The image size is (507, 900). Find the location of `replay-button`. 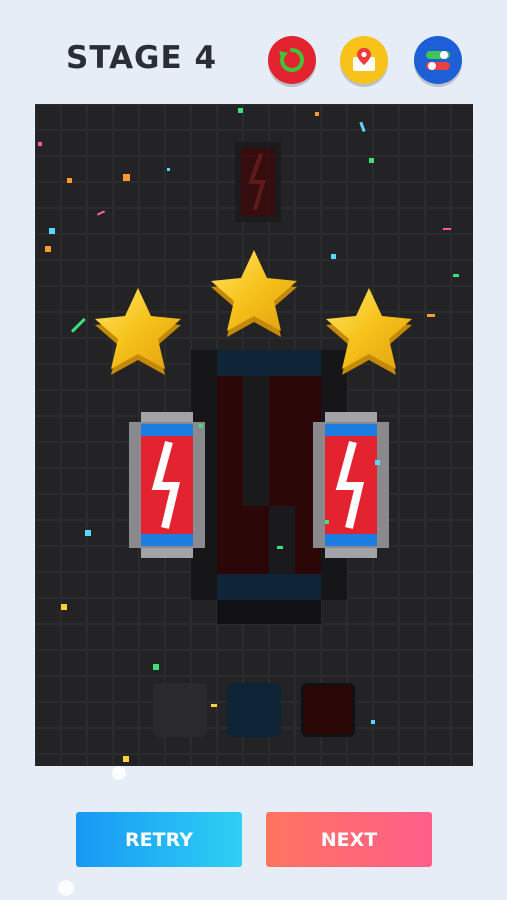

replay-button is located at coordinates (292, 60).